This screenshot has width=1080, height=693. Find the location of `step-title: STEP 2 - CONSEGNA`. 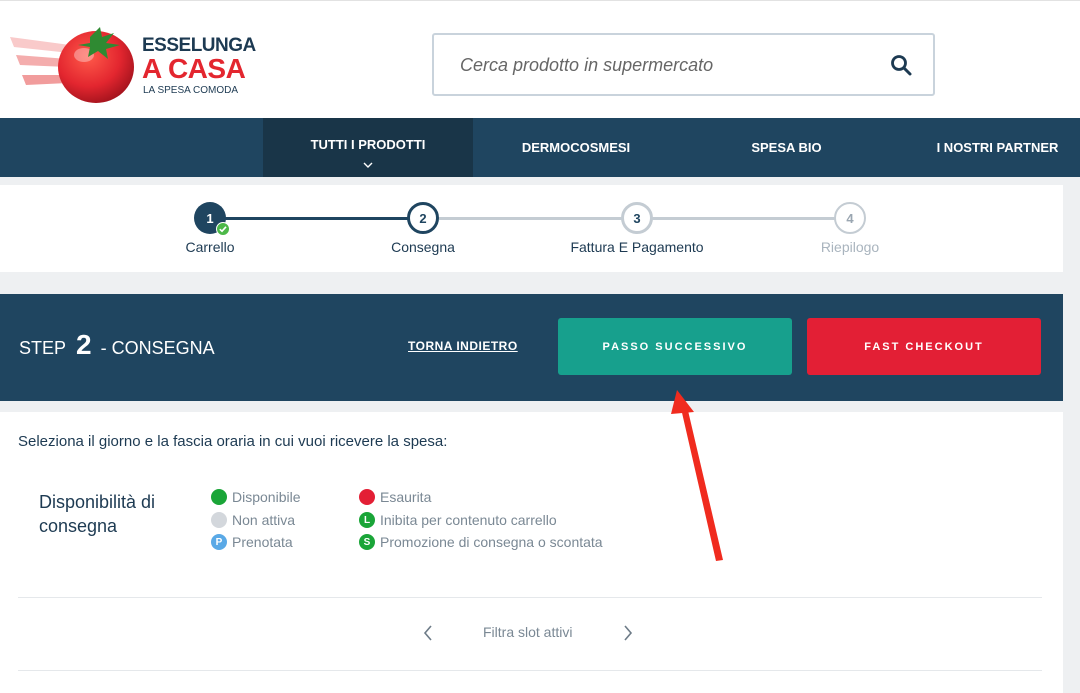

step-title: STEP 2 - CONSEGNA is located at coordinates (117, 345).